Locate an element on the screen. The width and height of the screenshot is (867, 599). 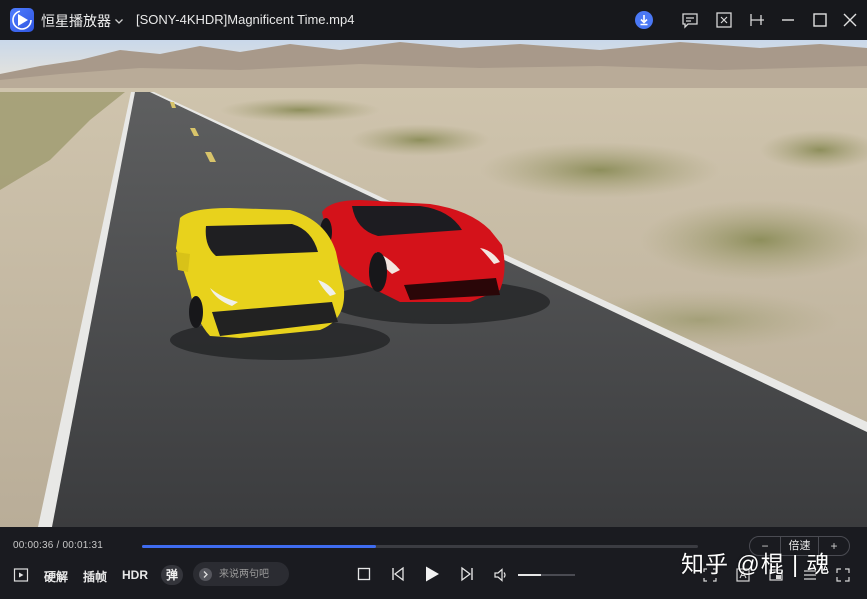
time-current: 00:00:36 is located at coordinates (33, 545).